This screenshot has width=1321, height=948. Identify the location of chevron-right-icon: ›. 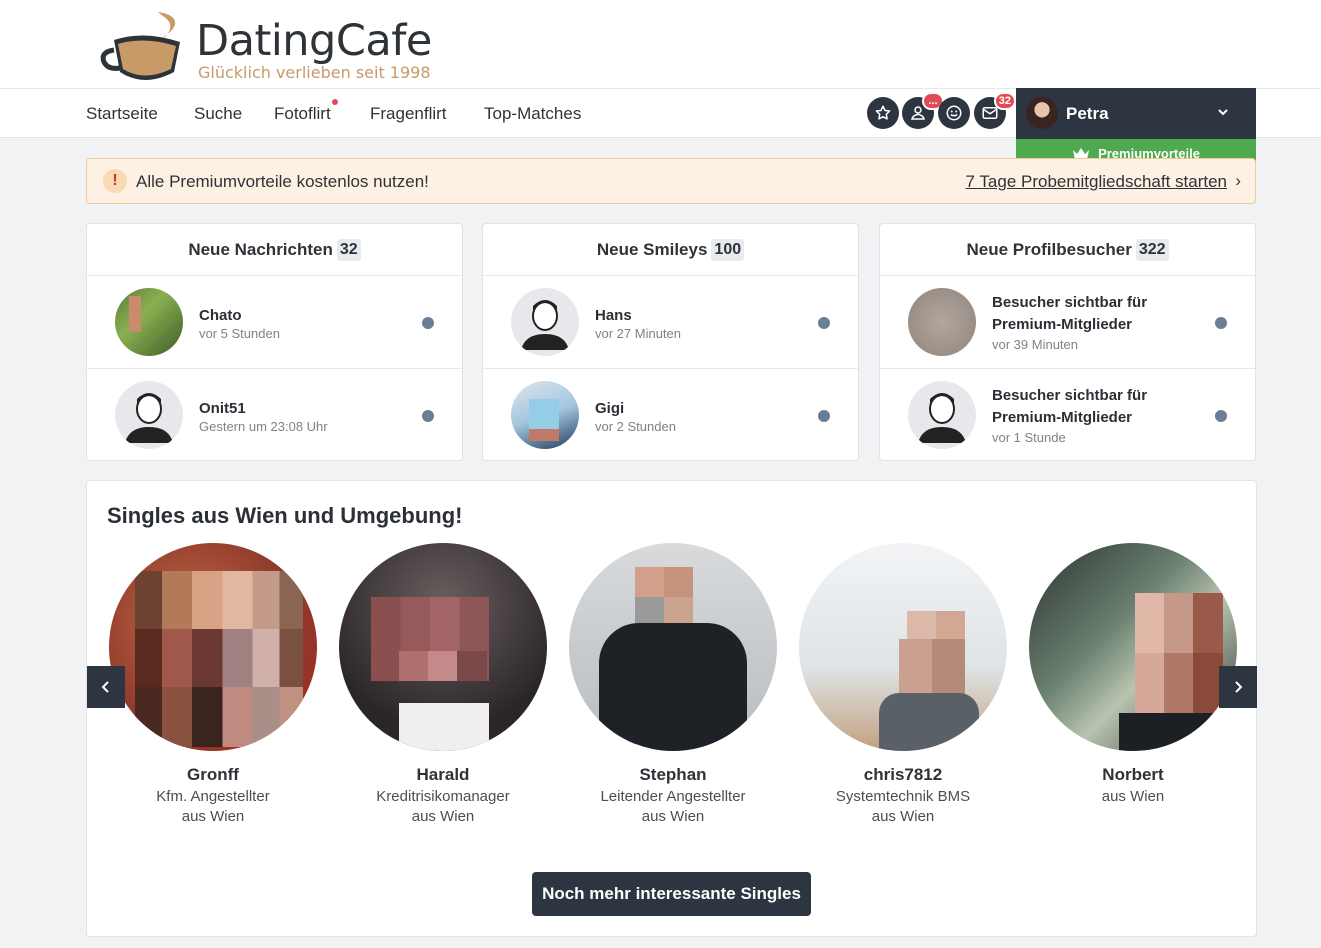
(1238, 180).